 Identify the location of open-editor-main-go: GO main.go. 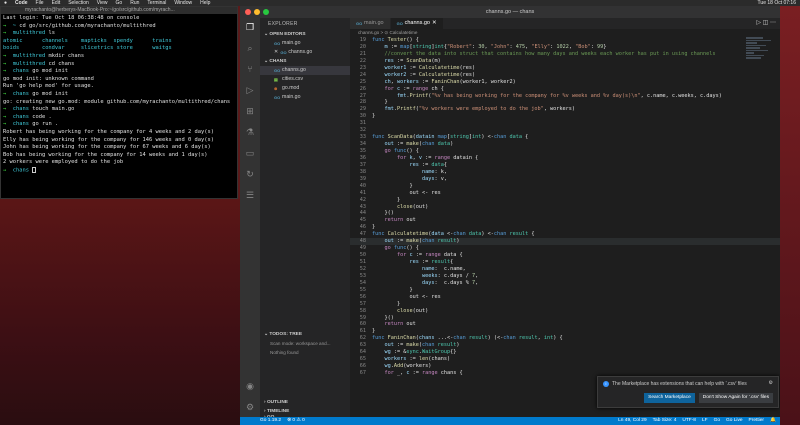
(305, 43).